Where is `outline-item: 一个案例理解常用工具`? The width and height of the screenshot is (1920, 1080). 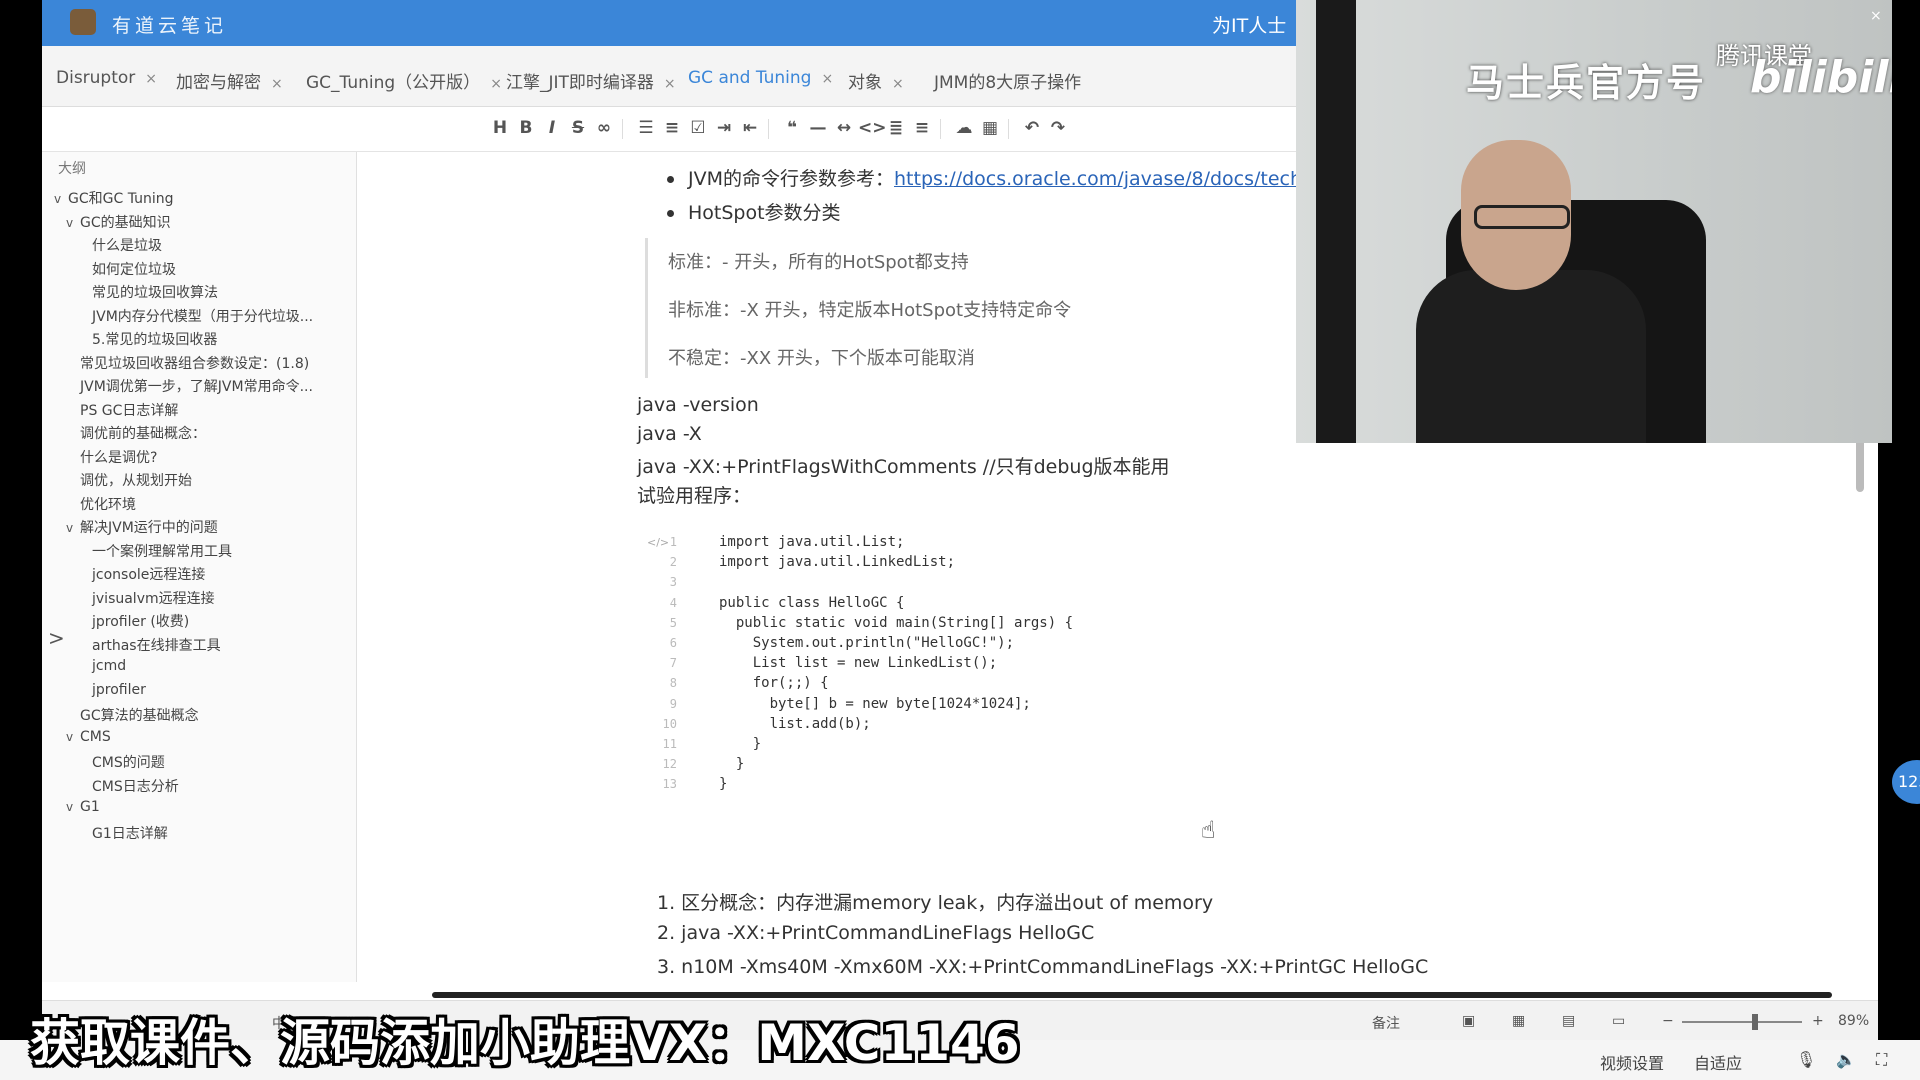
outline-item: 一个案例理解常用工具 is located at coordinates (162, 551).